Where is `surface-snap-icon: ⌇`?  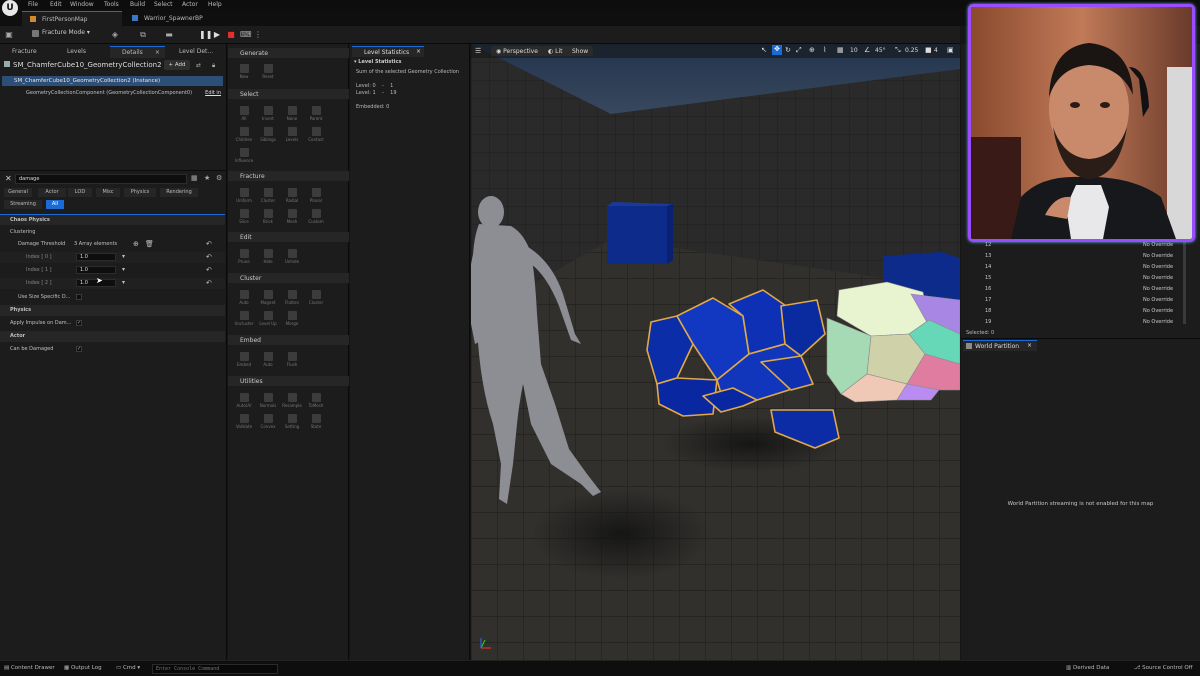 surface-snap-icon: ⌇ is located at coordinates (824, 50).